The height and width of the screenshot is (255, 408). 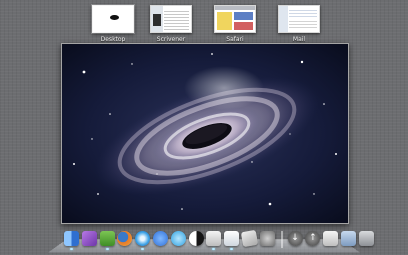 I want to click on thumb-message-list, so click(x=303, y=12).